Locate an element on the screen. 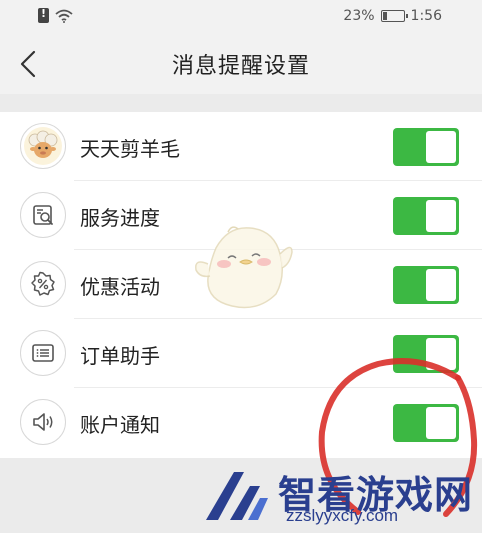 The height and width of the screenshot is (533, 482). speaker-icon is located at coordinates (43, 422).